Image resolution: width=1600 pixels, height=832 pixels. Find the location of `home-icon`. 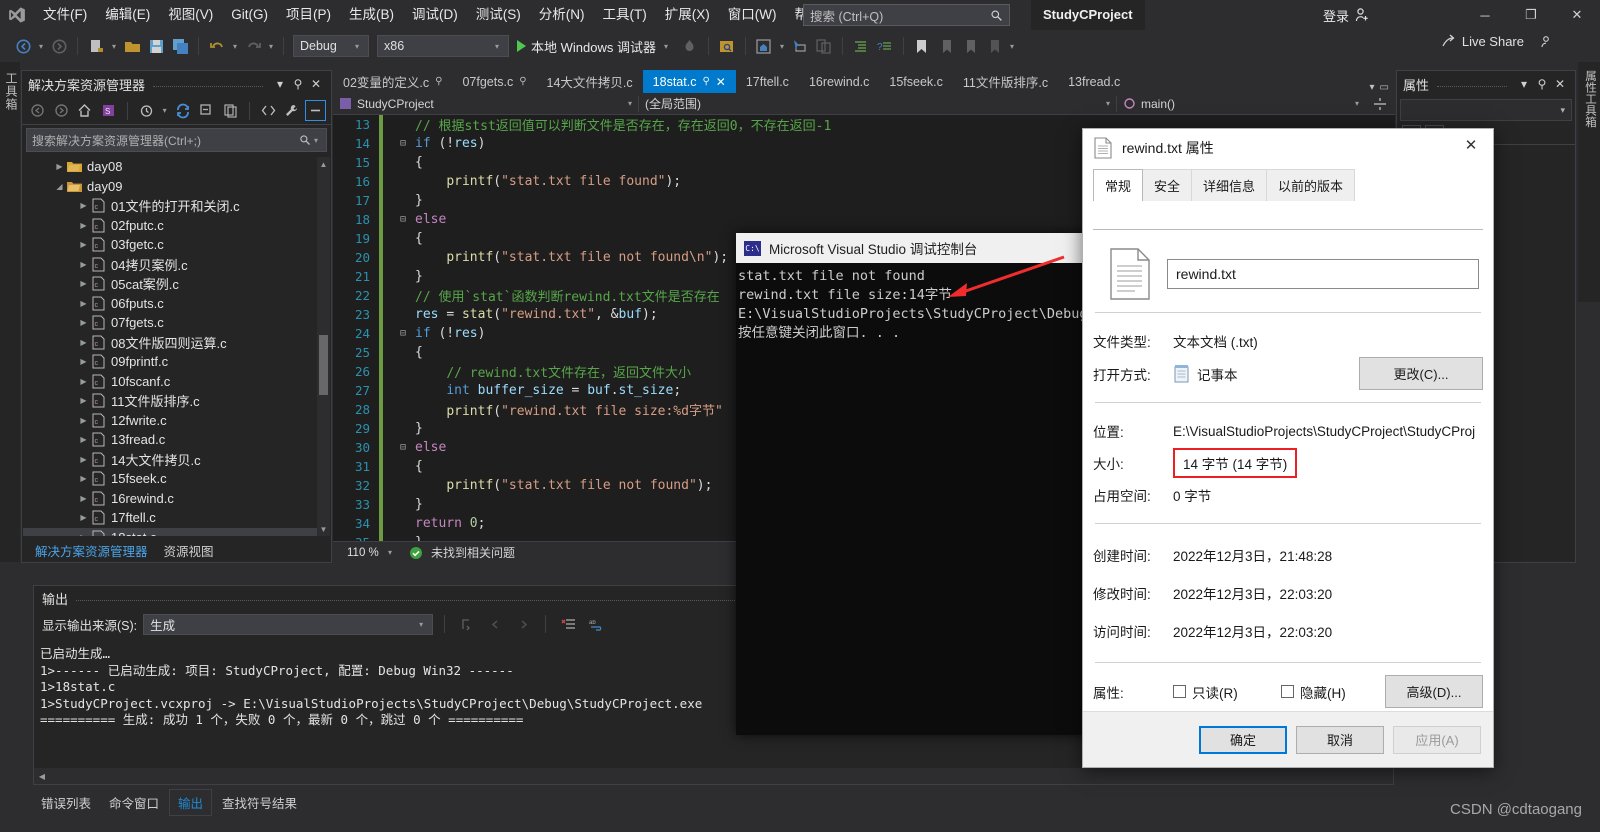

home-icon is located at coordinates (84, 110).